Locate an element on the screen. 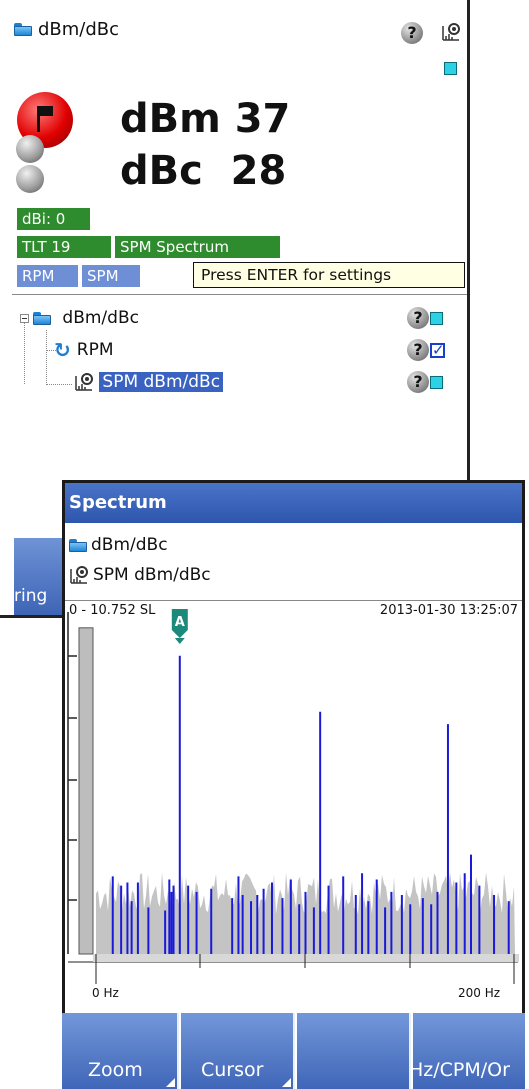 The width and height of the screenshot is (529, 1089). rpm-tag: RPM is located at coordinates (47, 276).